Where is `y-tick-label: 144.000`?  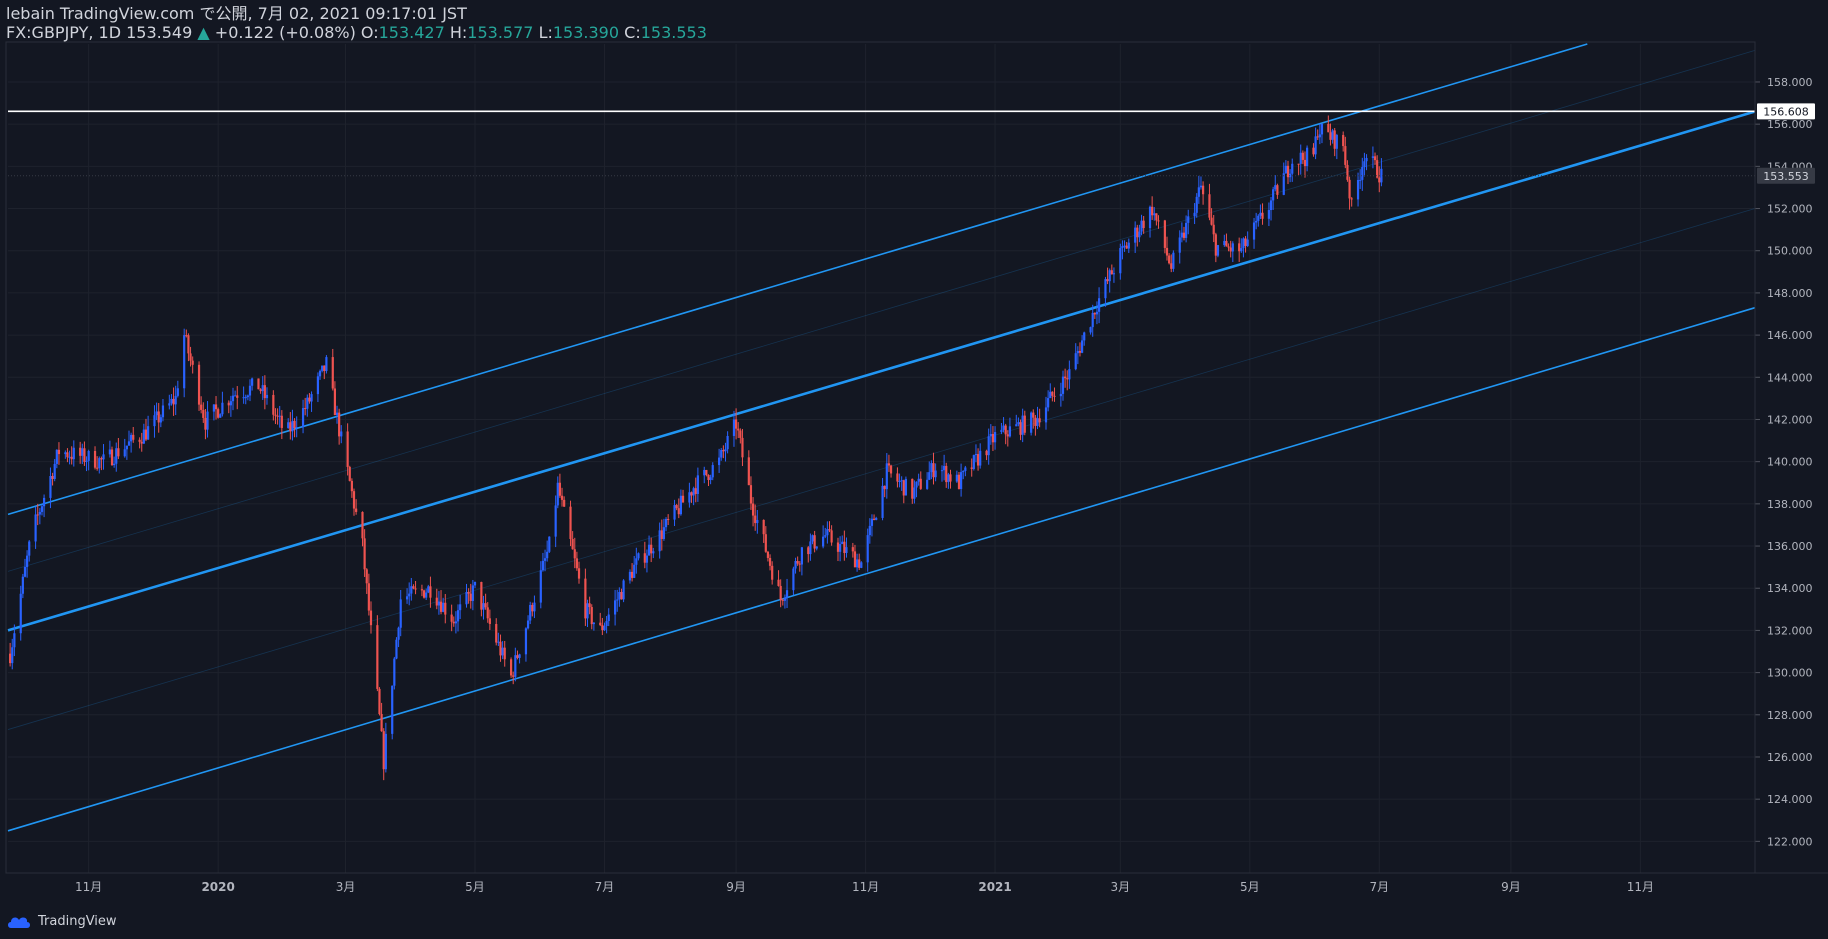
y-tick-label: 144.000 is located at coordinates (1790, 377).